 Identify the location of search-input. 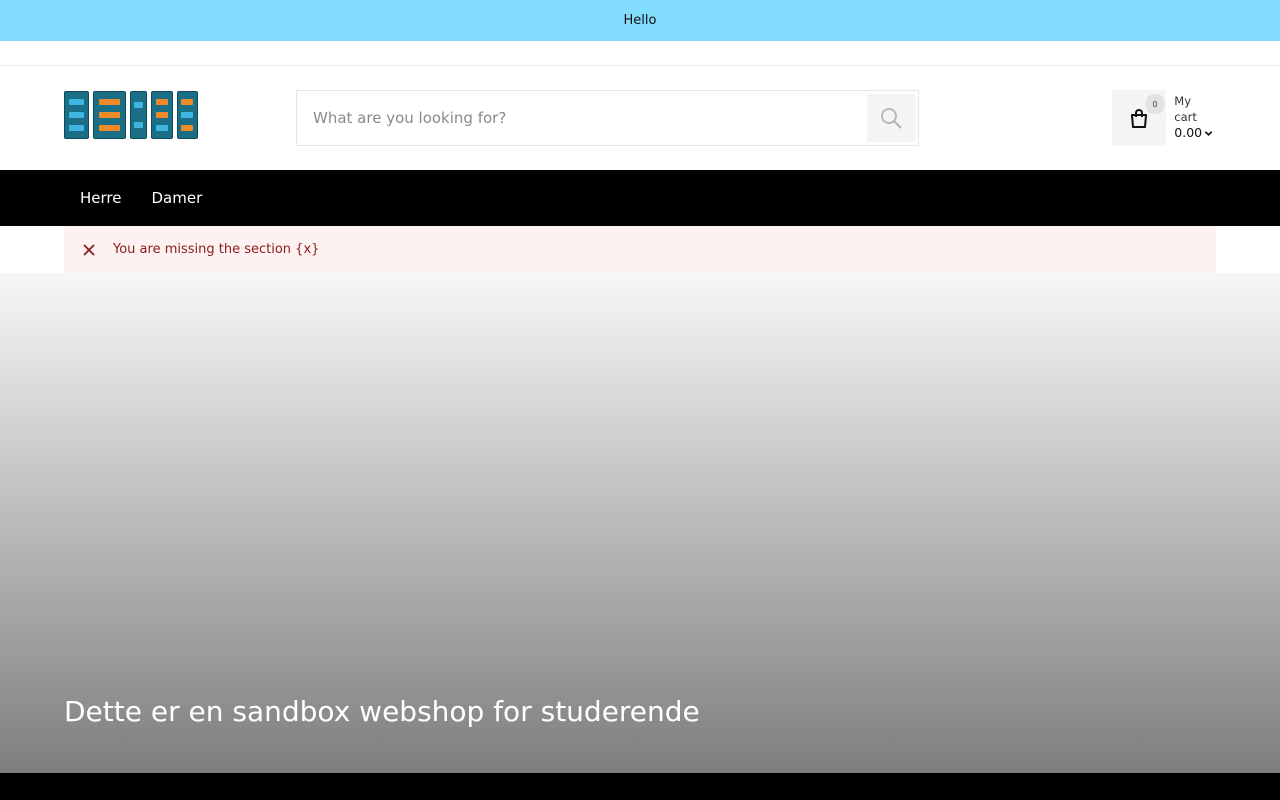
(577, 118).